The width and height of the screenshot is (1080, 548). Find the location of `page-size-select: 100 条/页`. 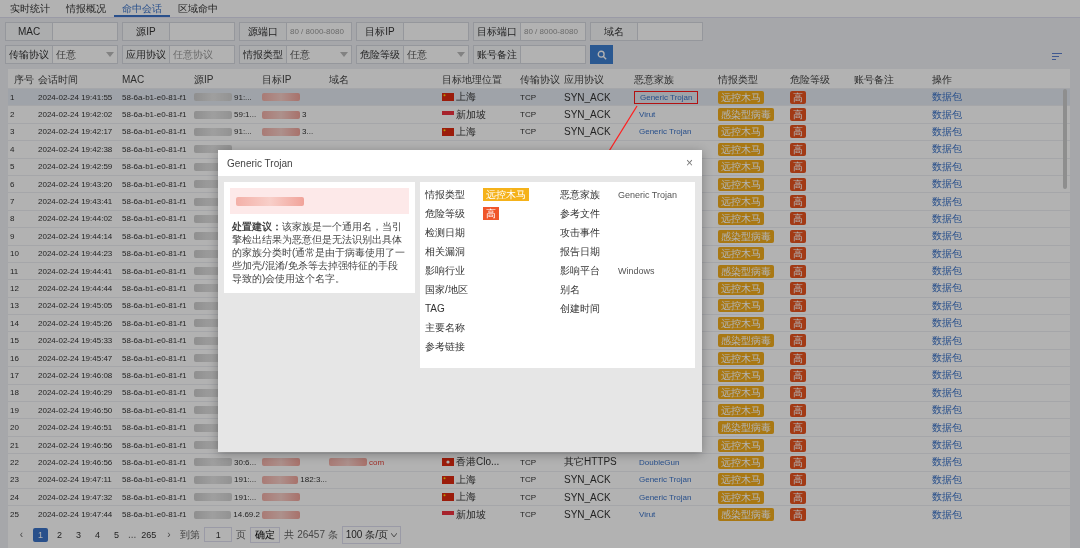

page-size-select: 100 条/页 is located at coordinates (371, 534).